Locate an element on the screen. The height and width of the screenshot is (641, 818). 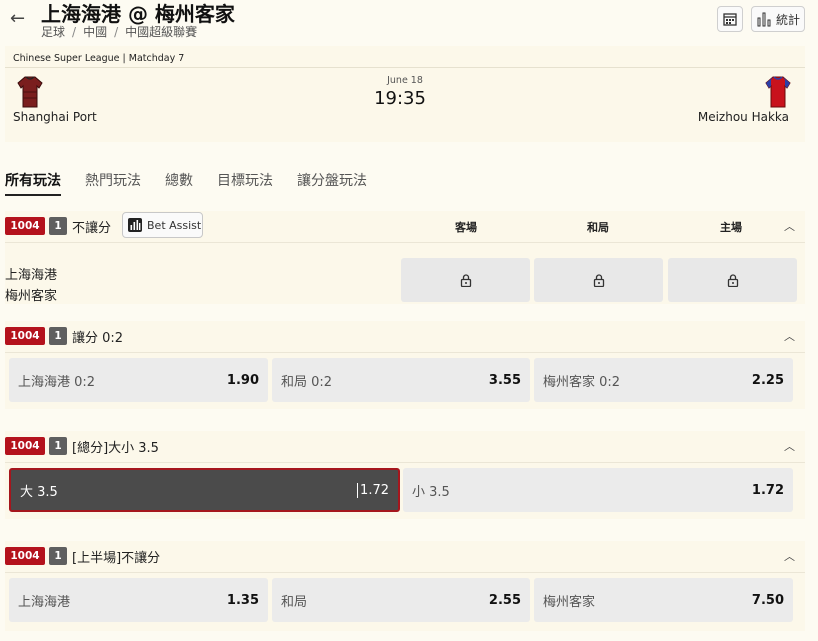
odds-label: 和局 is located at coordinates (294, 602).